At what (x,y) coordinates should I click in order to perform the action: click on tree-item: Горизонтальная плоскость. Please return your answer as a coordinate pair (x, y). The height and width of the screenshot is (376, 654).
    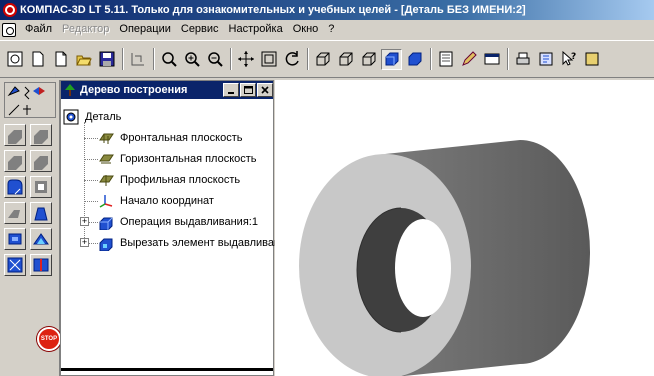
    Looking at the image, I should click on (177, 159).